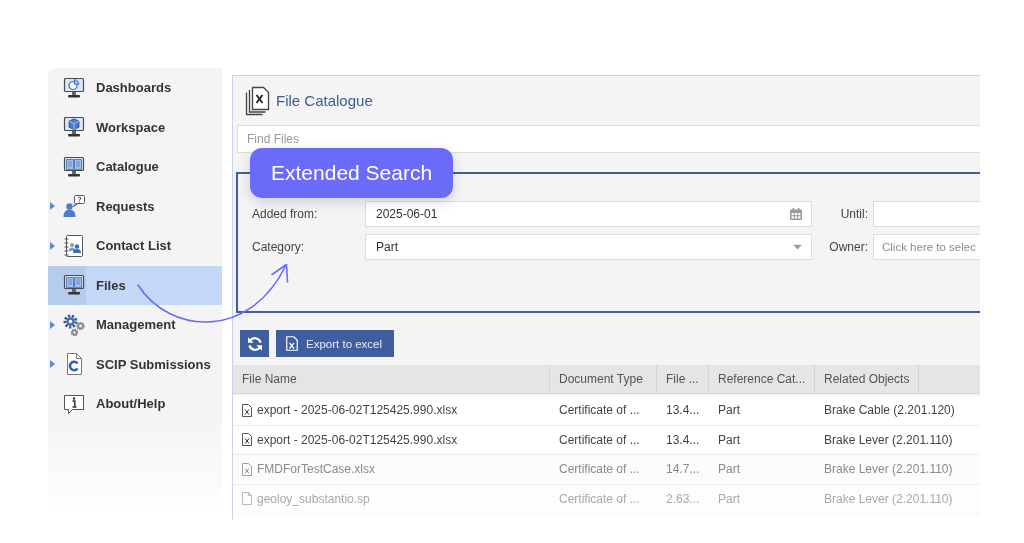 The height and width of the screenshot is (543, 1024). I want to click on table-cell: geoloy_substantio.sp, so click(313, 498).